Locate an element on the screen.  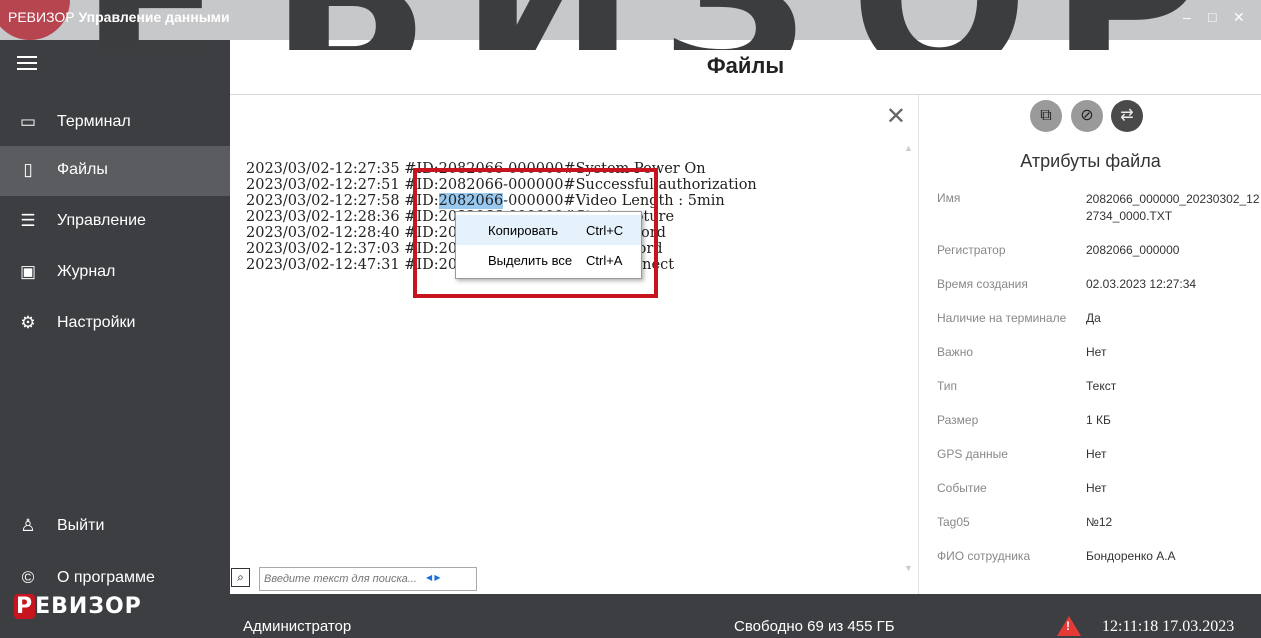
vertical-scrollbar: ▲ ▼ is located at coordinates (908, 358).